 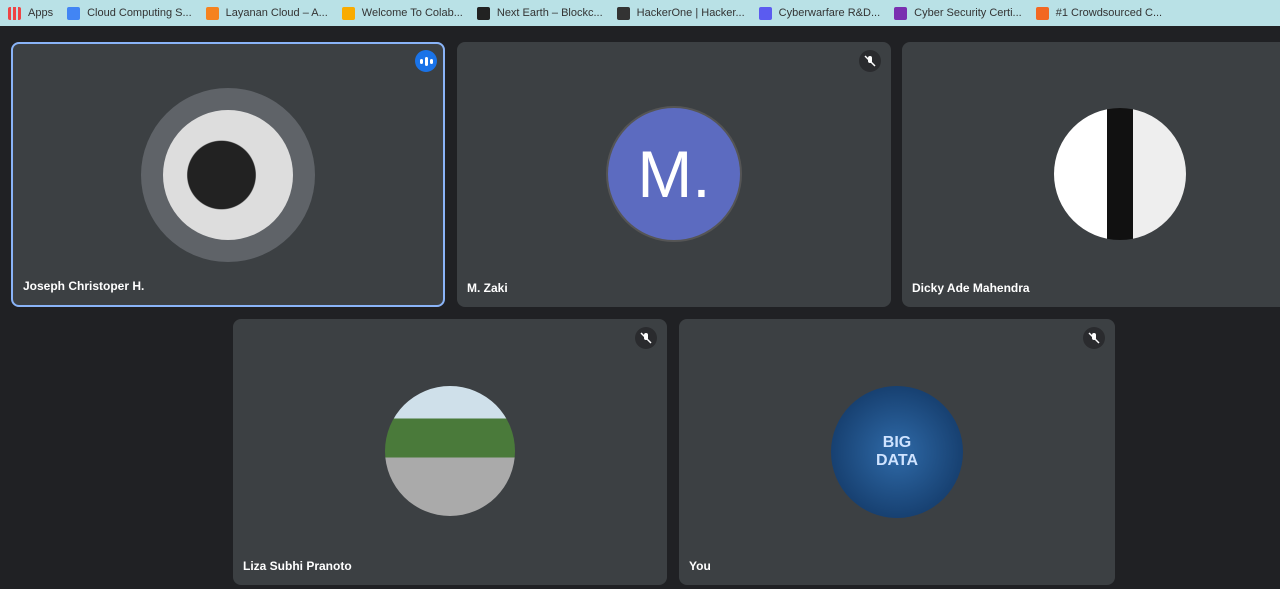 What do you see at coordinates (426, 61) in the screenshot?
I see `speaking-indicator-icon` at bounding box center [426, 61].